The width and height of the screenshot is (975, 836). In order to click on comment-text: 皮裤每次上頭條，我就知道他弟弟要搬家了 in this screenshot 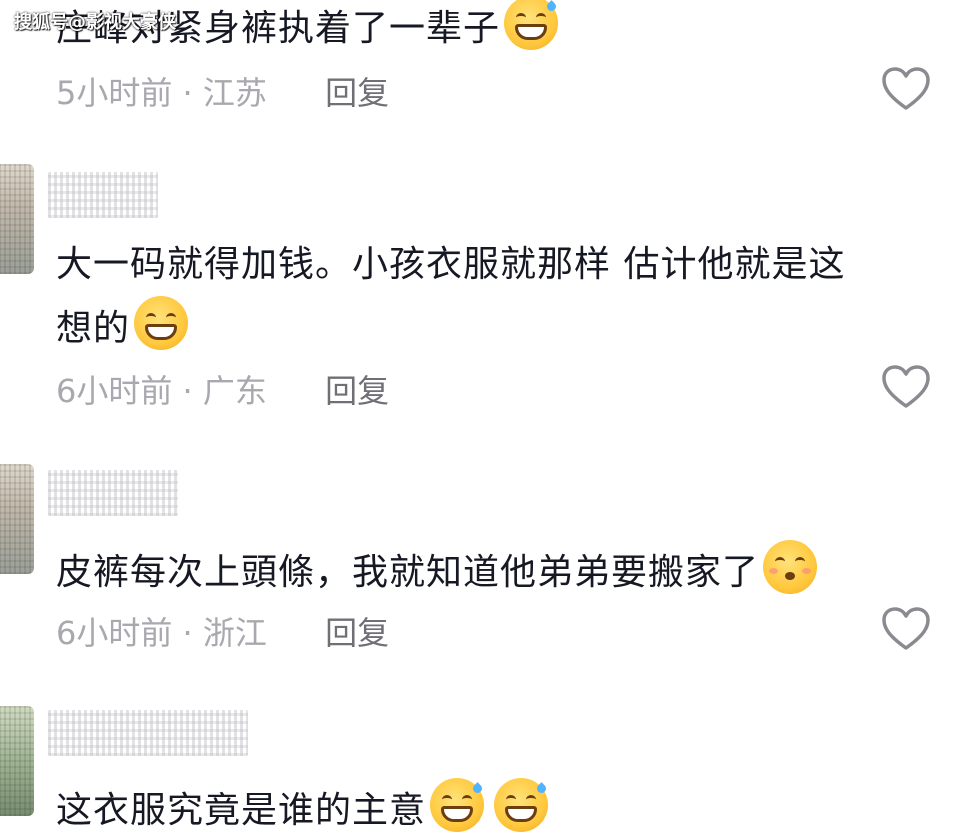, I will do `click(437, 569)`.